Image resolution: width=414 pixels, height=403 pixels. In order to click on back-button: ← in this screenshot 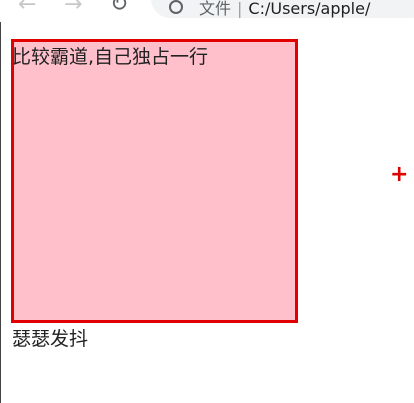, I will do `click(27, 8)`.